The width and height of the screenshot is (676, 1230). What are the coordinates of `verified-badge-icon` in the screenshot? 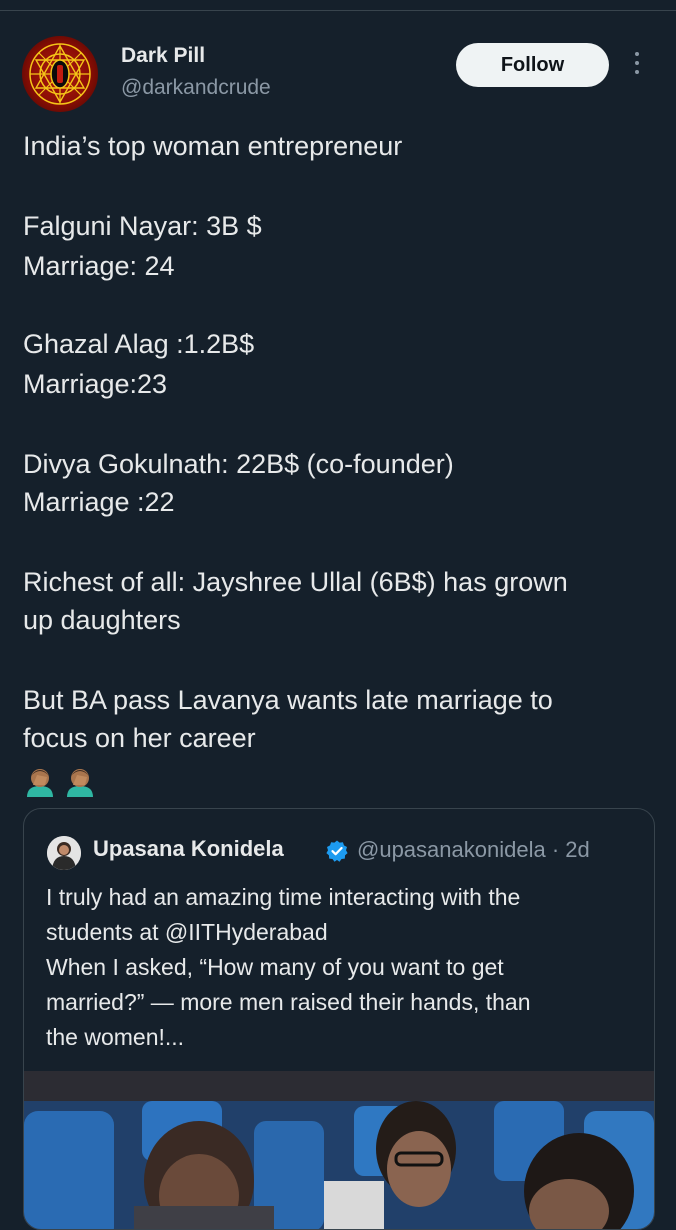 It's located at (337, 851).